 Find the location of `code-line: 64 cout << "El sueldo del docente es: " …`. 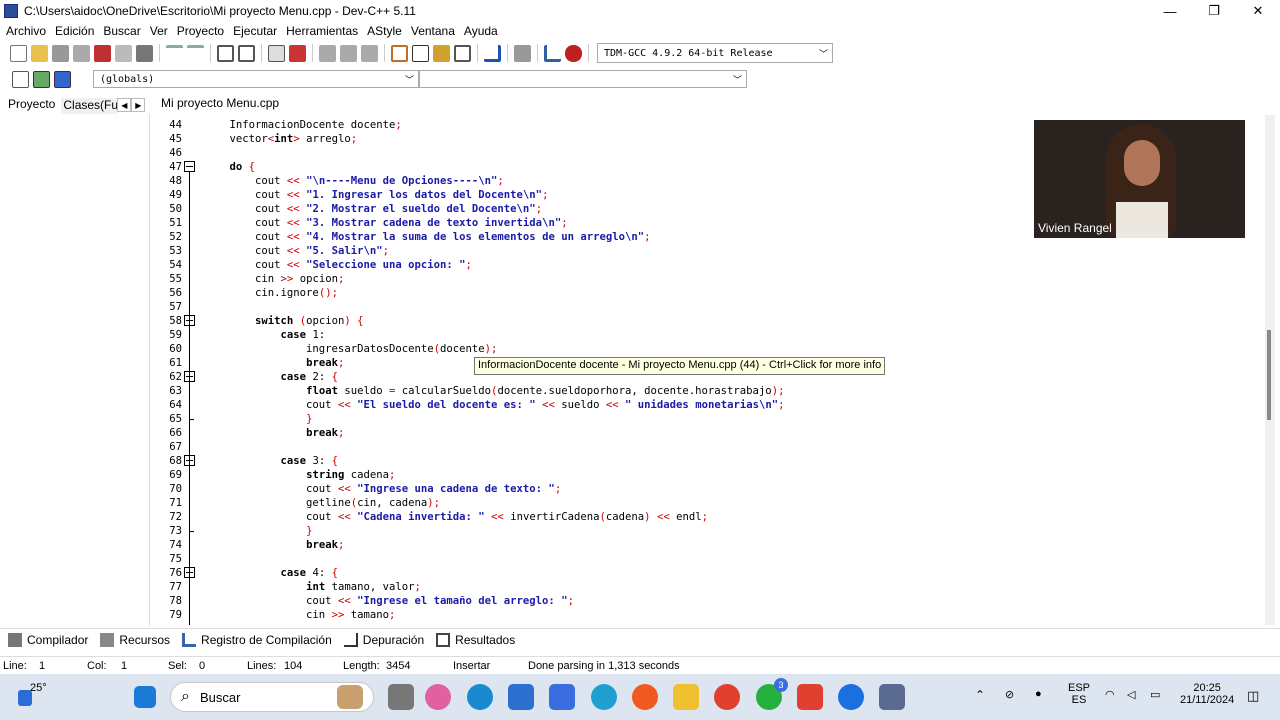

code-line: 64 cout << "El sueldo del docente es: " … is located at coordinates (702, 405).